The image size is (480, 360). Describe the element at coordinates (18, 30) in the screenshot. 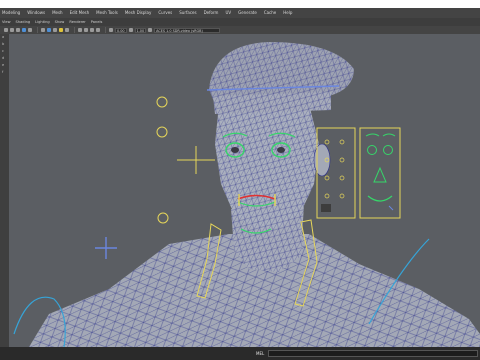

I see `bookmark-icon` at that location.